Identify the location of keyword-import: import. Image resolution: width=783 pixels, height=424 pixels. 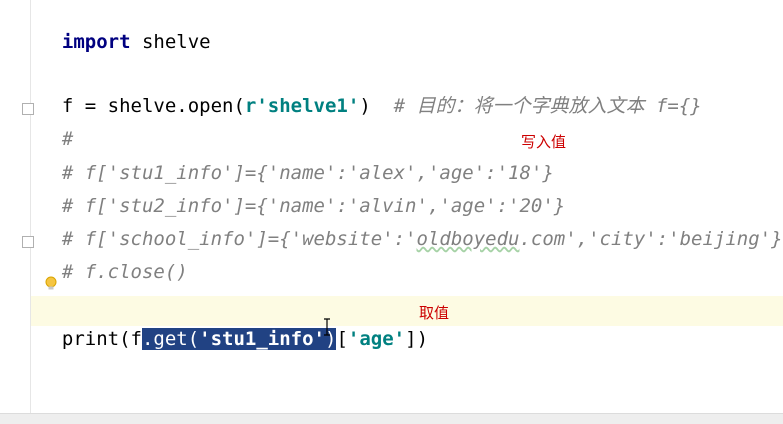
(96, 42).